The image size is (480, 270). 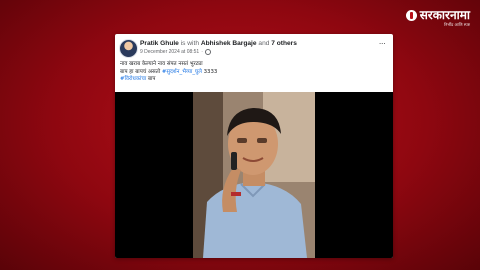 I want to click on globe-icon, so click(x=207, y=52).